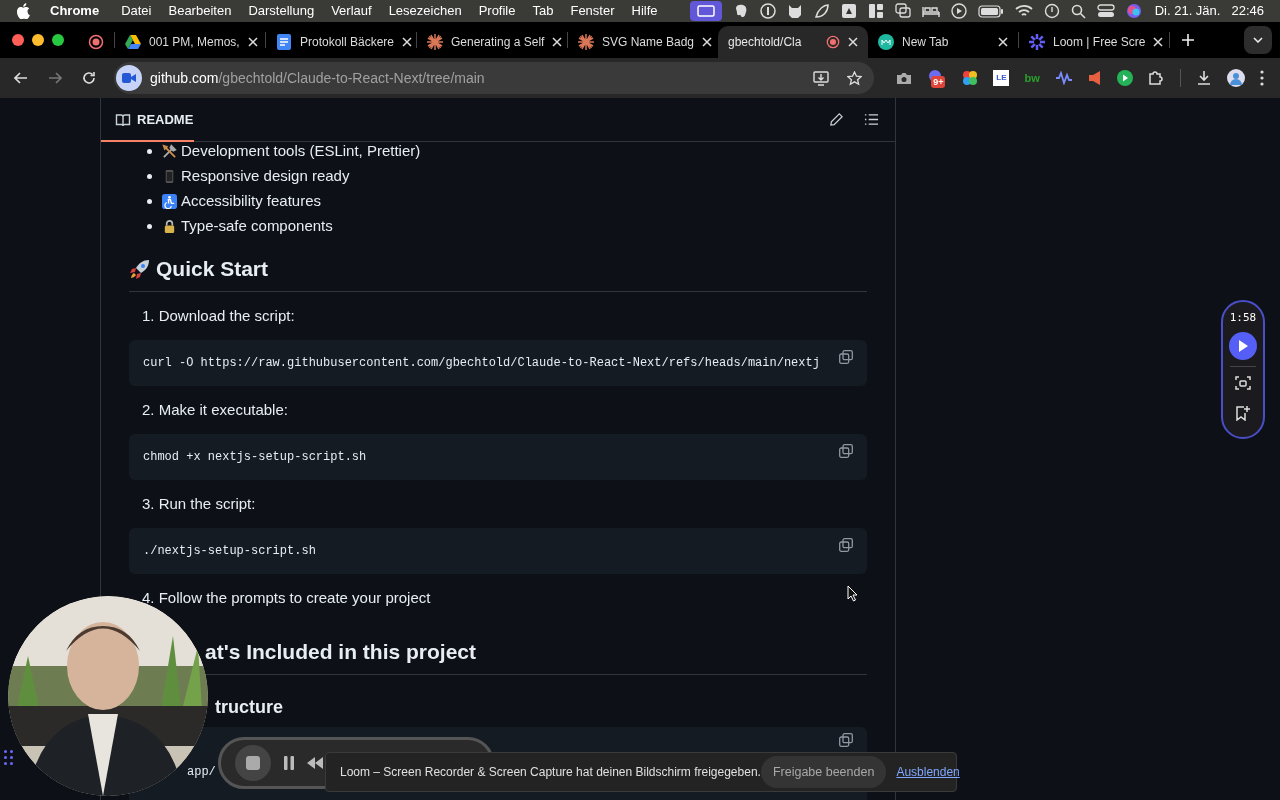 The width and height of the screenshot is (1280, 800). What do you see at coordinates (494, 78) in the screenshot?
I see `address-bar: github.com/gbechtold/Claude-to-React-Next/tree/main` at bounding box center [494, 78].